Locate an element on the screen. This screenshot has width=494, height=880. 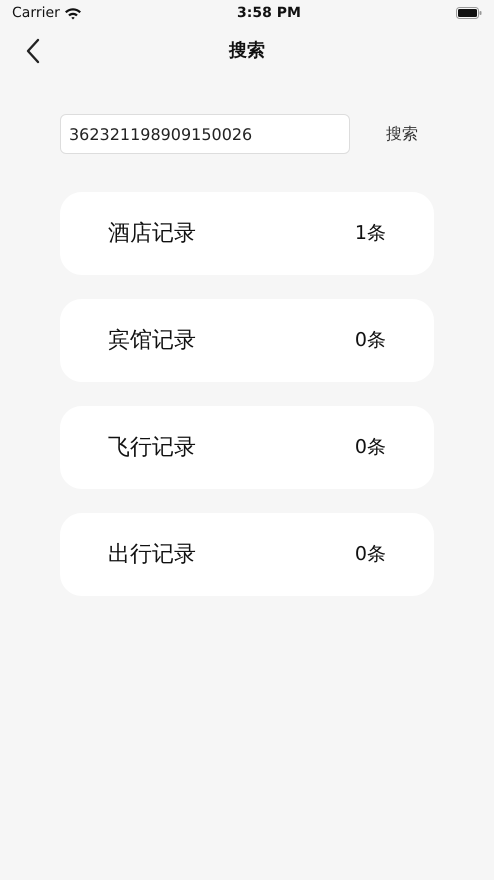
record-card: 出行记录 0条 is located at coordinates (247, 554).